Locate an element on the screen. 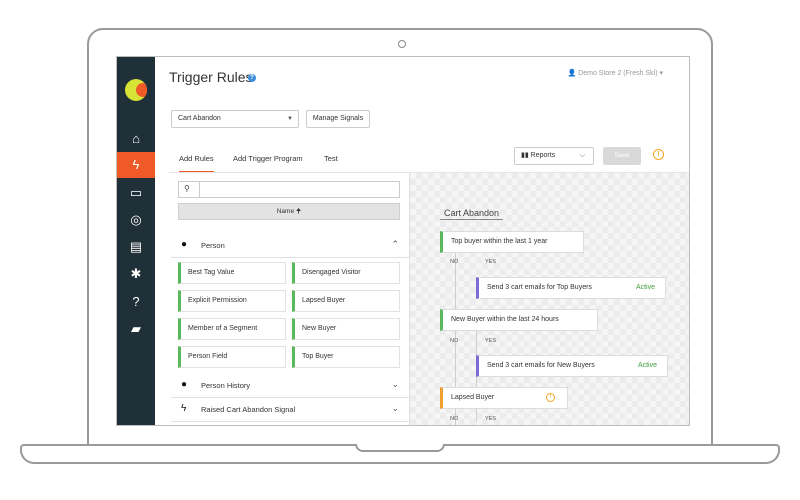 The image size is (800, 500). search-divider is located at coordinates (199, 189).